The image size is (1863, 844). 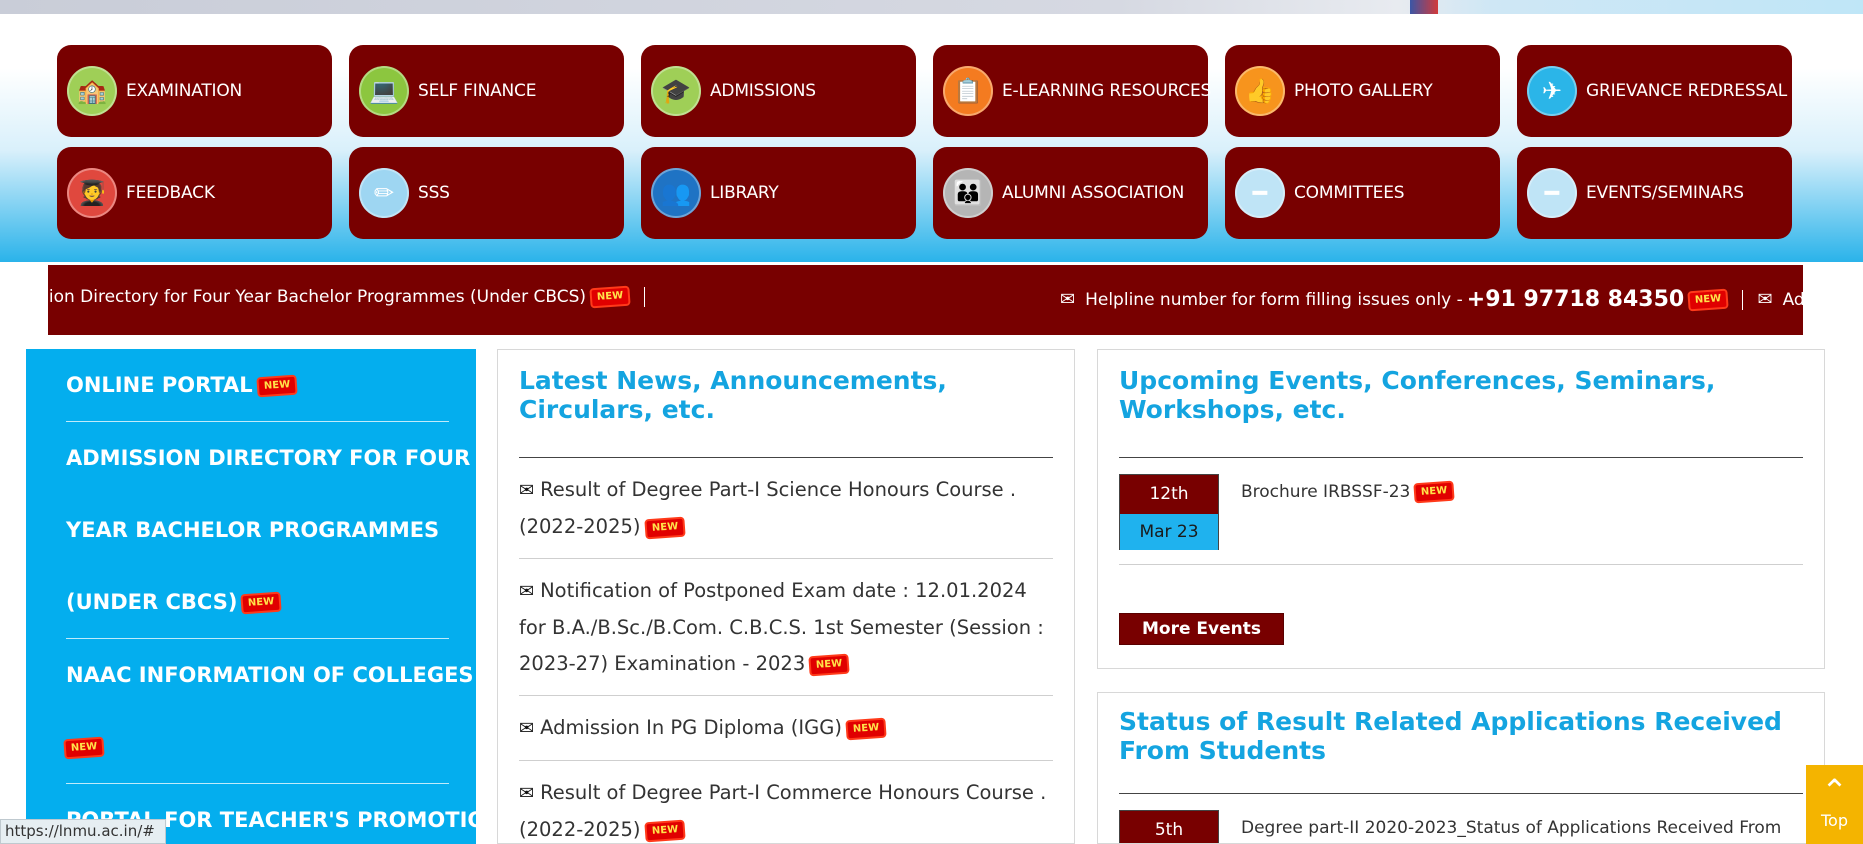 What do you see at coordinates (676, 91) in the screenshot?
I see `graduation-cap-icon: 🎓` at bounding box center [676, 91].